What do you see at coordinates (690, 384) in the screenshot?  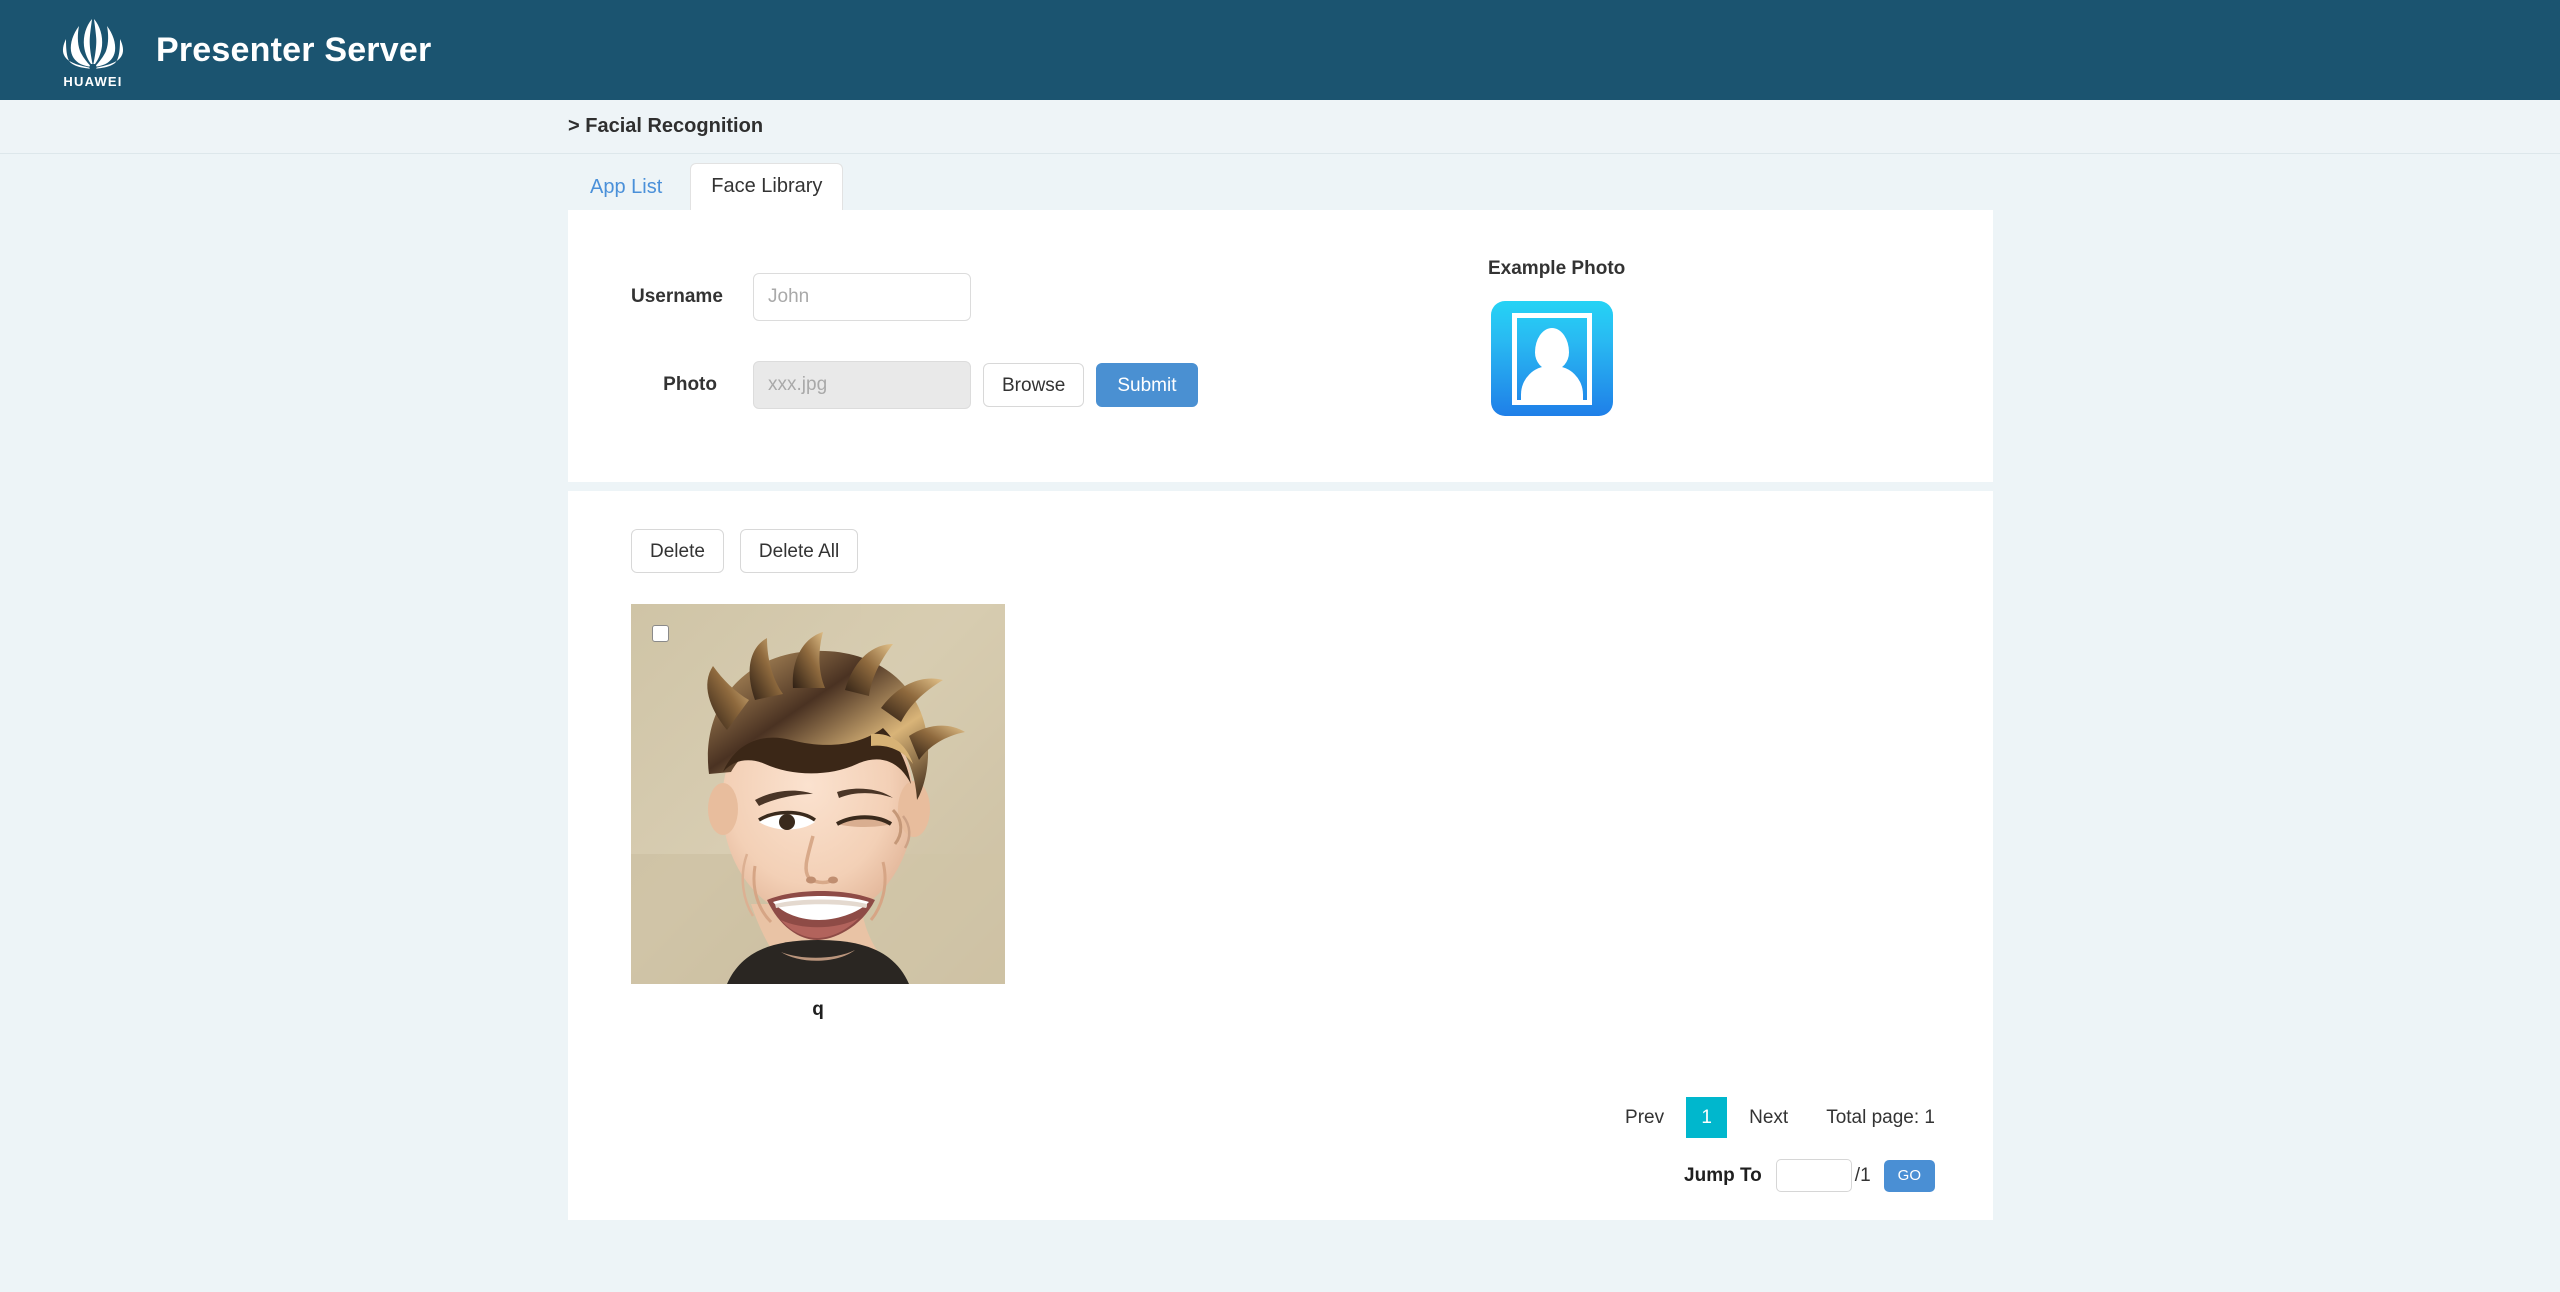 I see `photo-label: Photo` at bounding box center [690, 384].